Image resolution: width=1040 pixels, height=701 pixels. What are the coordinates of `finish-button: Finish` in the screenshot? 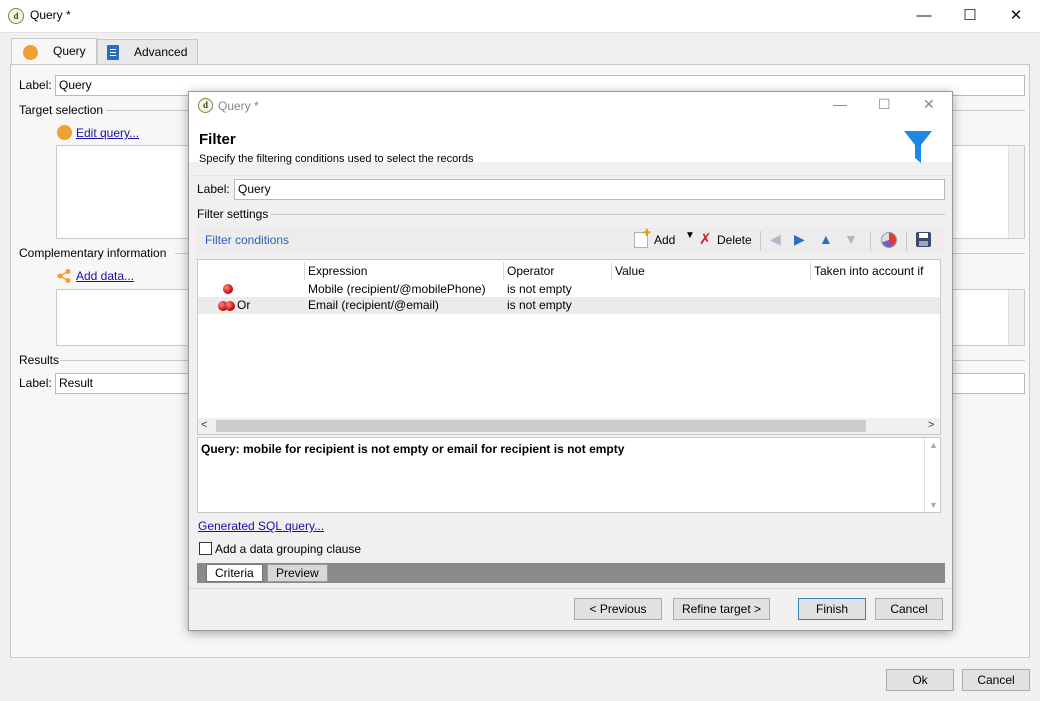 It's located at (832, 609).